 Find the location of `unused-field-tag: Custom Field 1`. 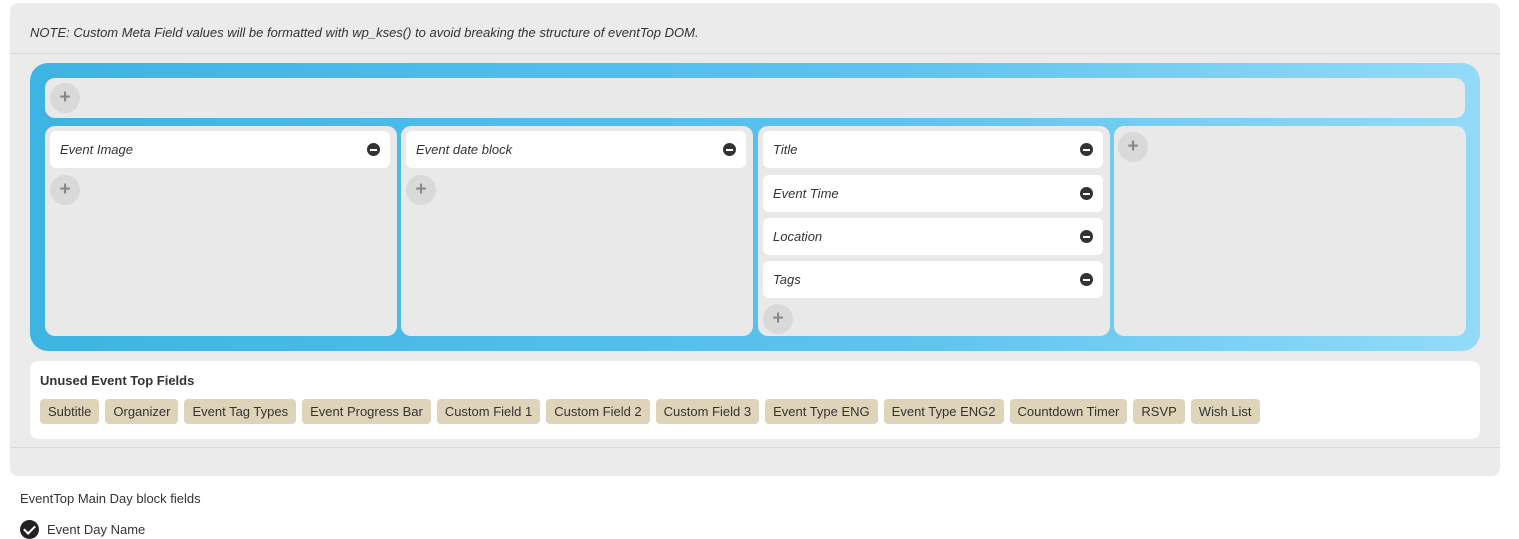

unused-field-tag: Custom Field 1 is located at coordinates (488, 411).